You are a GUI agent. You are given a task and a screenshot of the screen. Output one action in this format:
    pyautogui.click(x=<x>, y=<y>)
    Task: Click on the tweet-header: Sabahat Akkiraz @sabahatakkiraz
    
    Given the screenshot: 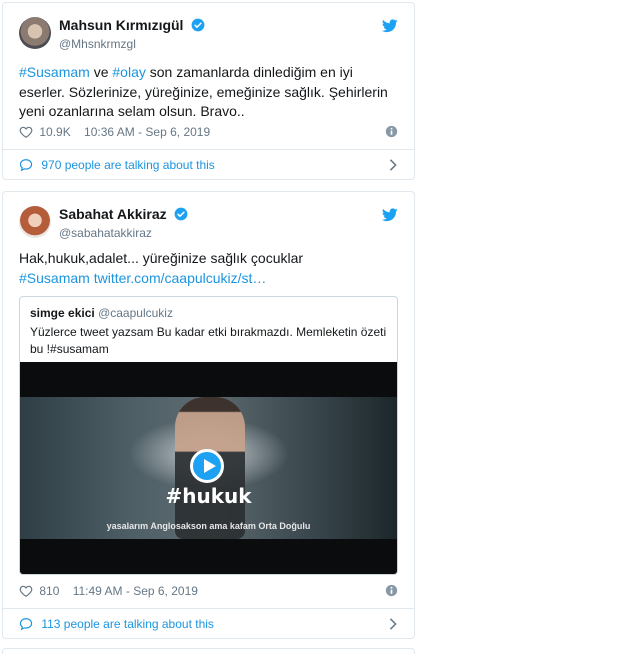 What is the action you would take?
    pyautogui.click(x=208, y=224)
    